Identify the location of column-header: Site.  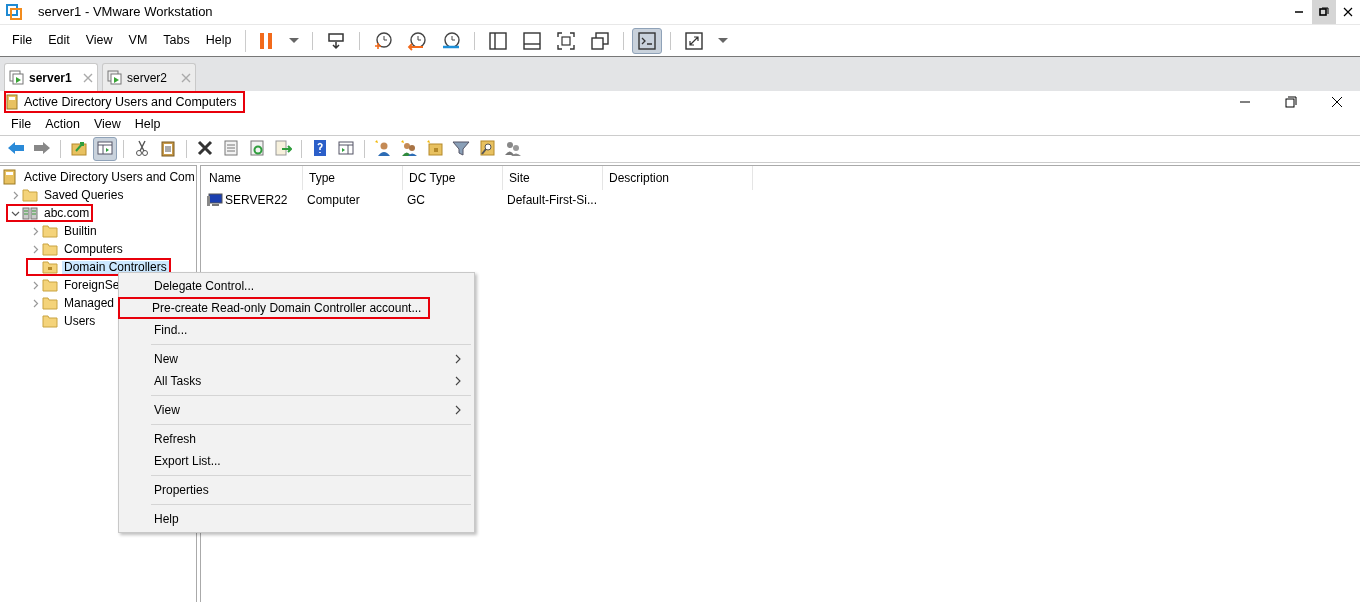
(553, 178).